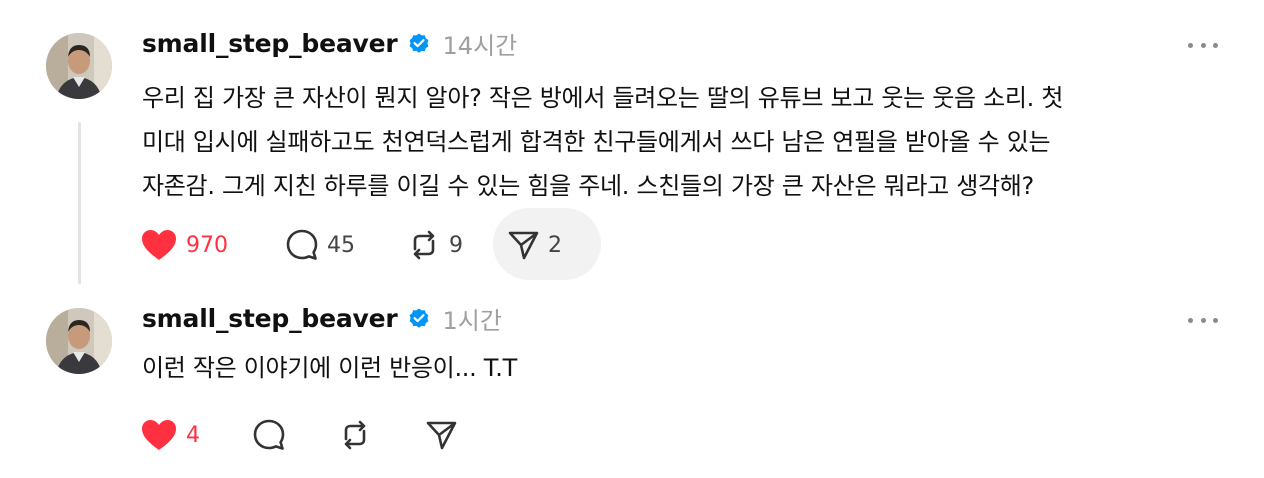 The image size is (1264, 478). Describe the element at coordinates (546, 245) in the screenshot. I see `share-button: 2` at that location.